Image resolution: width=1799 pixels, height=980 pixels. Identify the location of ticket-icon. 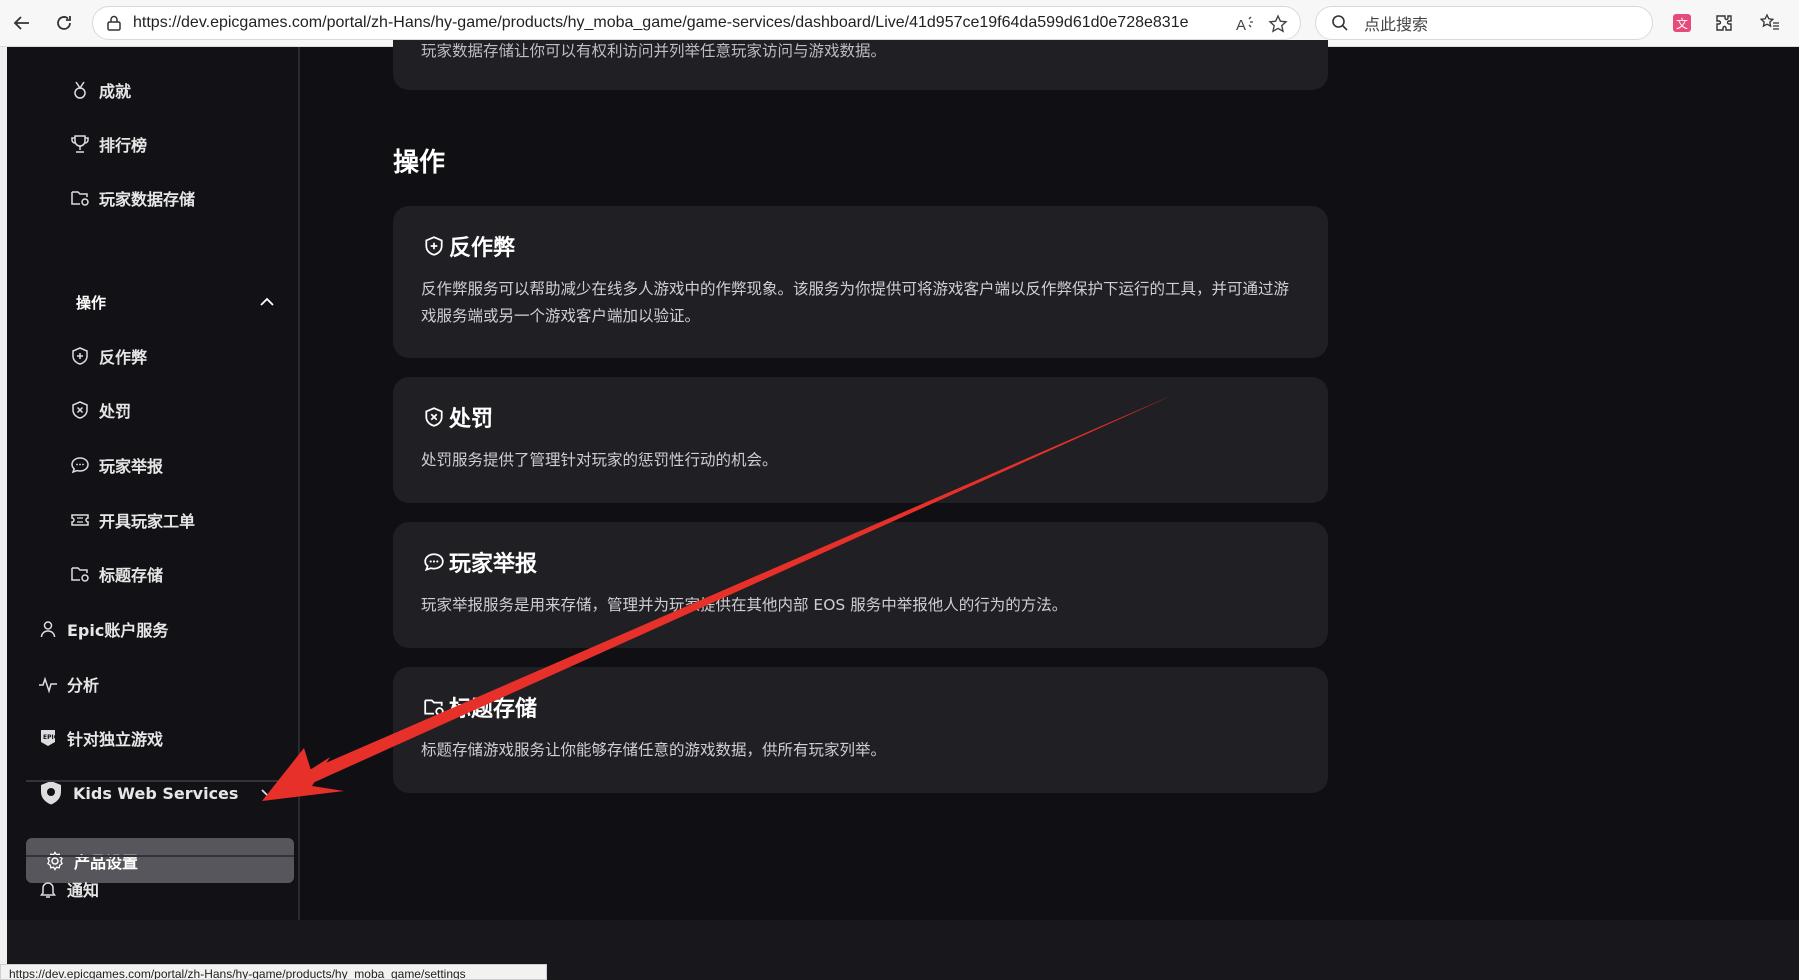
(80, 520).